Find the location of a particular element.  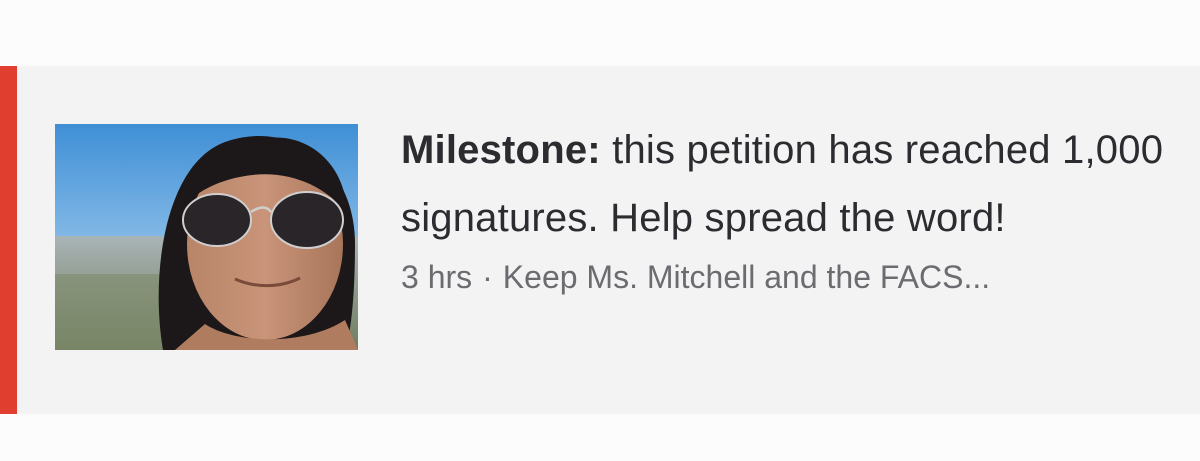

update-timestamp: 3 hrs is located at coordinates (437, 277).